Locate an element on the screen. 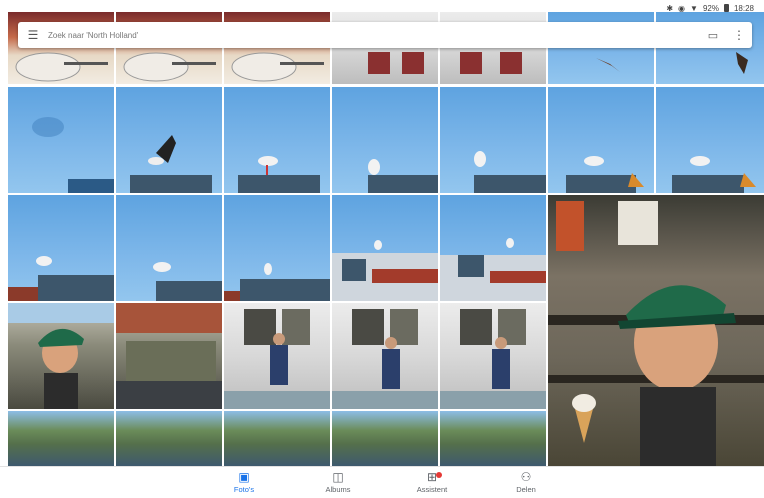 This screenshot has height=498, width=764. notification-badge is located at coordinates (439, 475).